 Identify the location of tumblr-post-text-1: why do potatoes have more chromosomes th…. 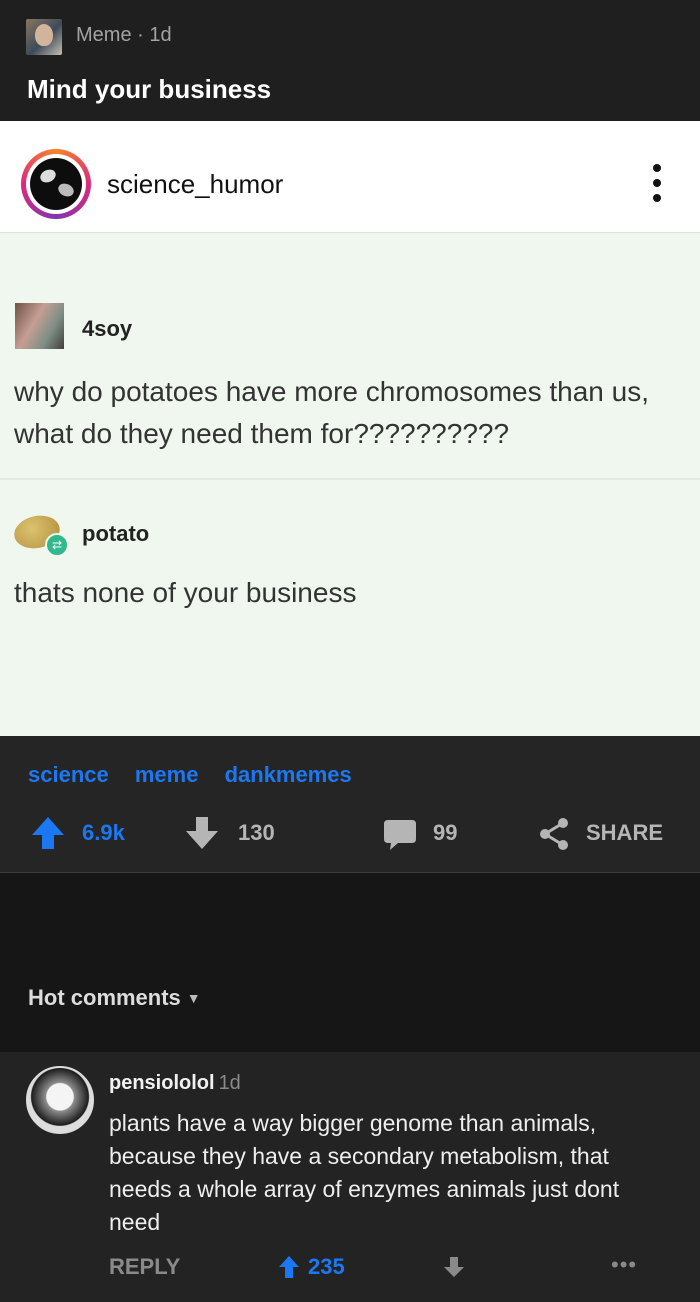
(332, 412).